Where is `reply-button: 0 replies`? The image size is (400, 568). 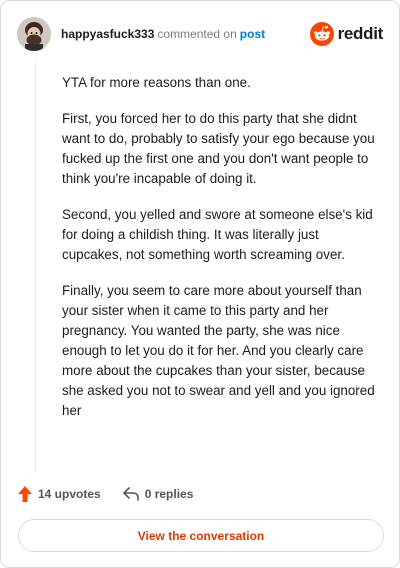
reply-button: 0 replies is located at coordinates (158, 494).